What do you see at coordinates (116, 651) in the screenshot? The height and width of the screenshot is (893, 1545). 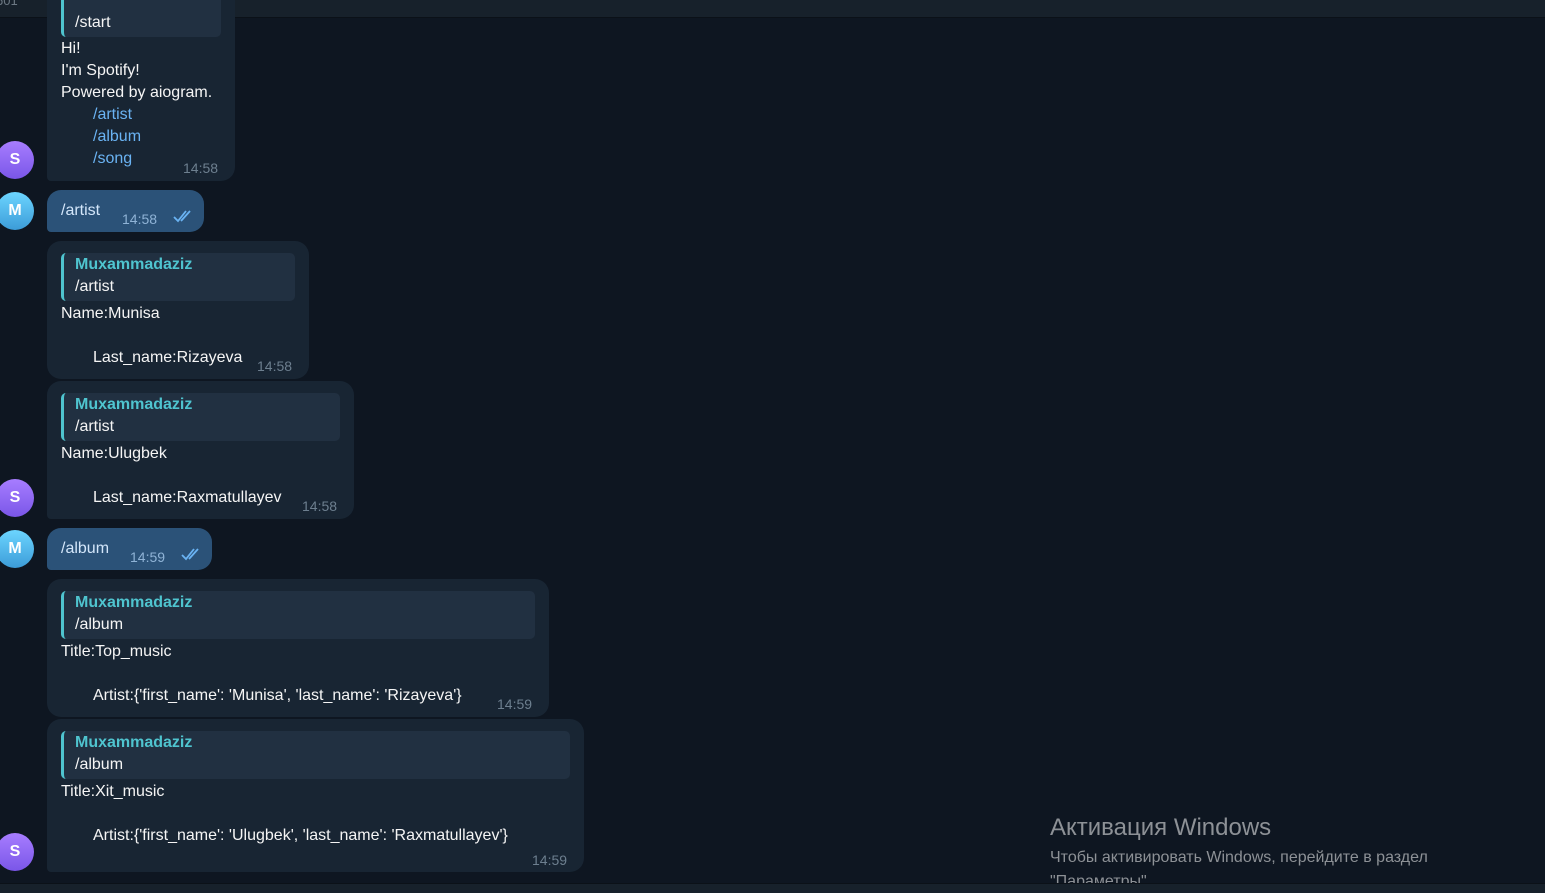 I see `message-text-line: Title:Top_music` at bounding box center [116, 651].